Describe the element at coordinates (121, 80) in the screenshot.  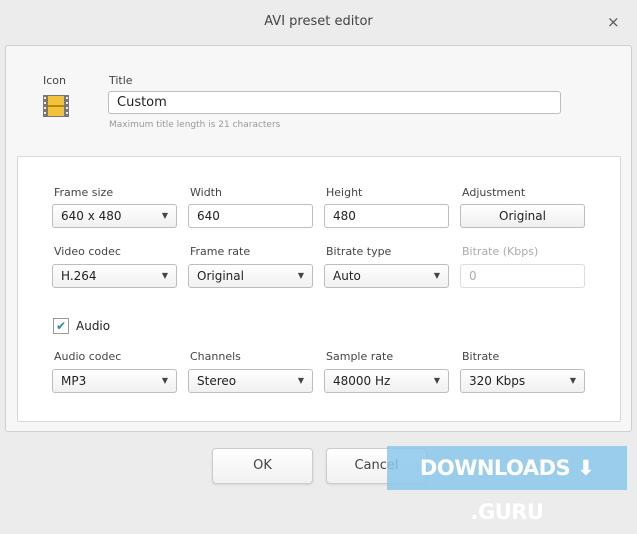
I see `title-label: Title` at that location.